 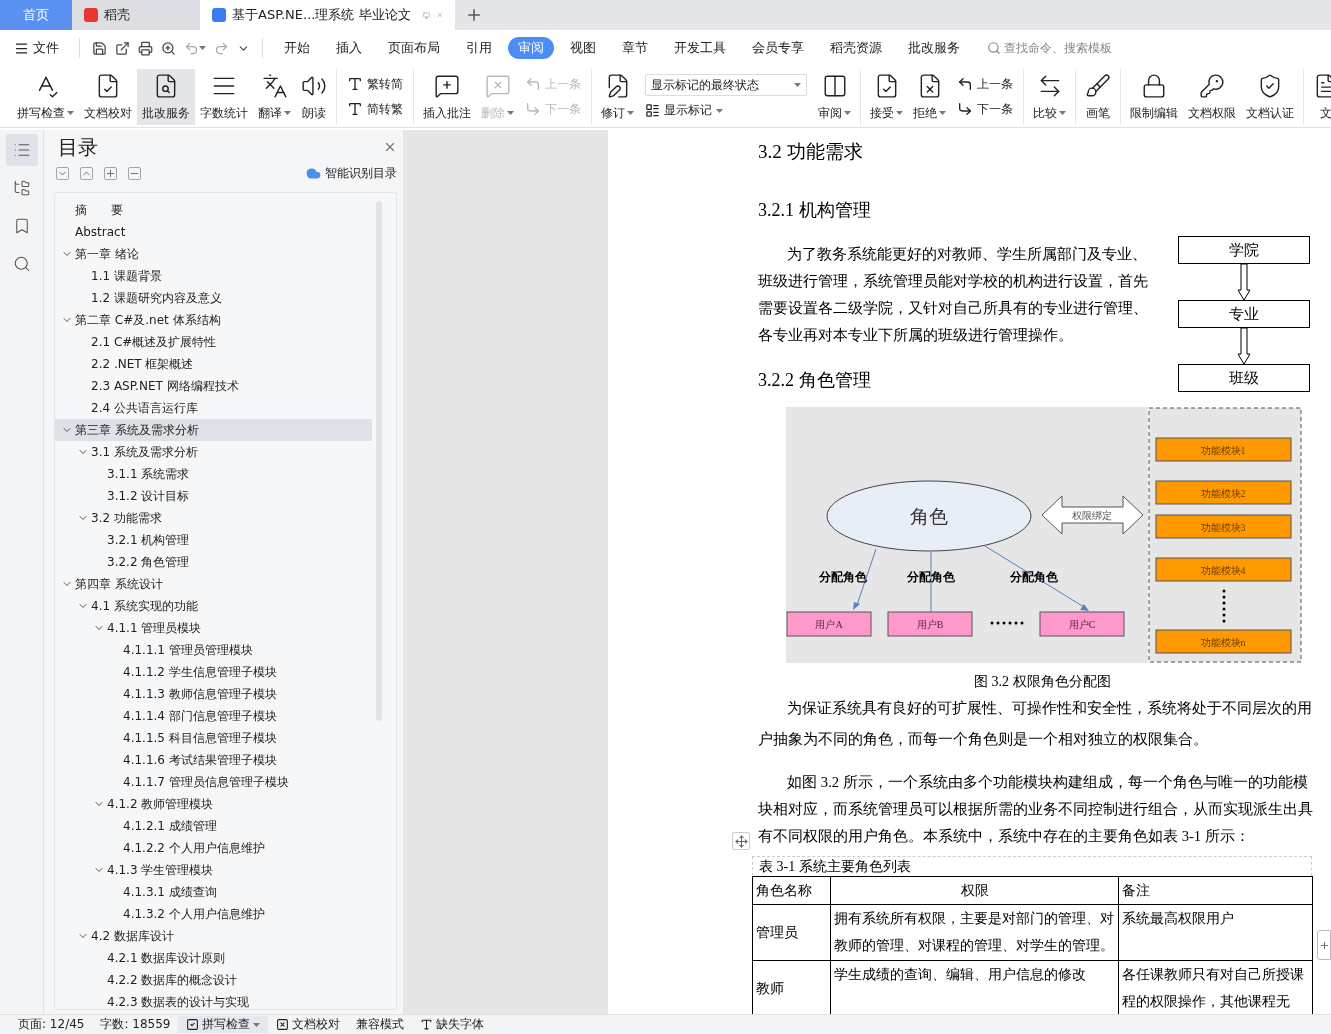 What do you see at coordinates (213, 298) in the screenshot?
I see `toc-item: 1.2 课题研究内容及意义` at bounding box center [213, 298].